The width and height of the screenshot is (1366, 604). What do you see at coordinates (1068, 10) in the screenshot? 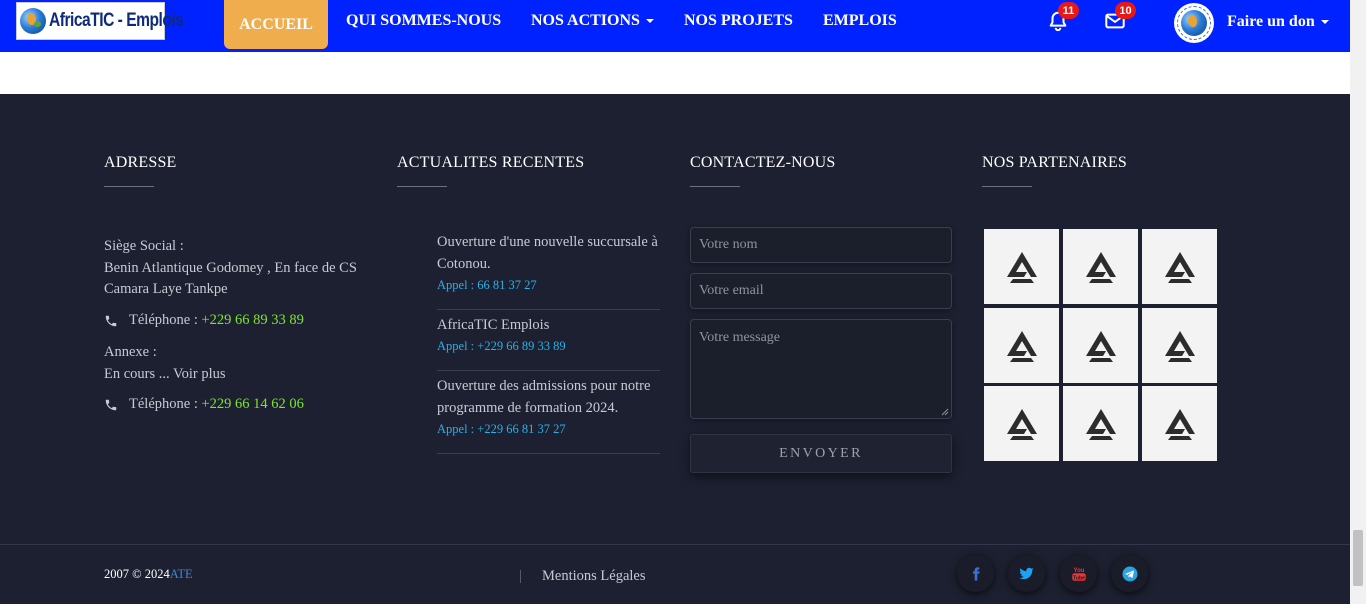
I see `notifications-badge: 11` at bounding box center [1068, 10].